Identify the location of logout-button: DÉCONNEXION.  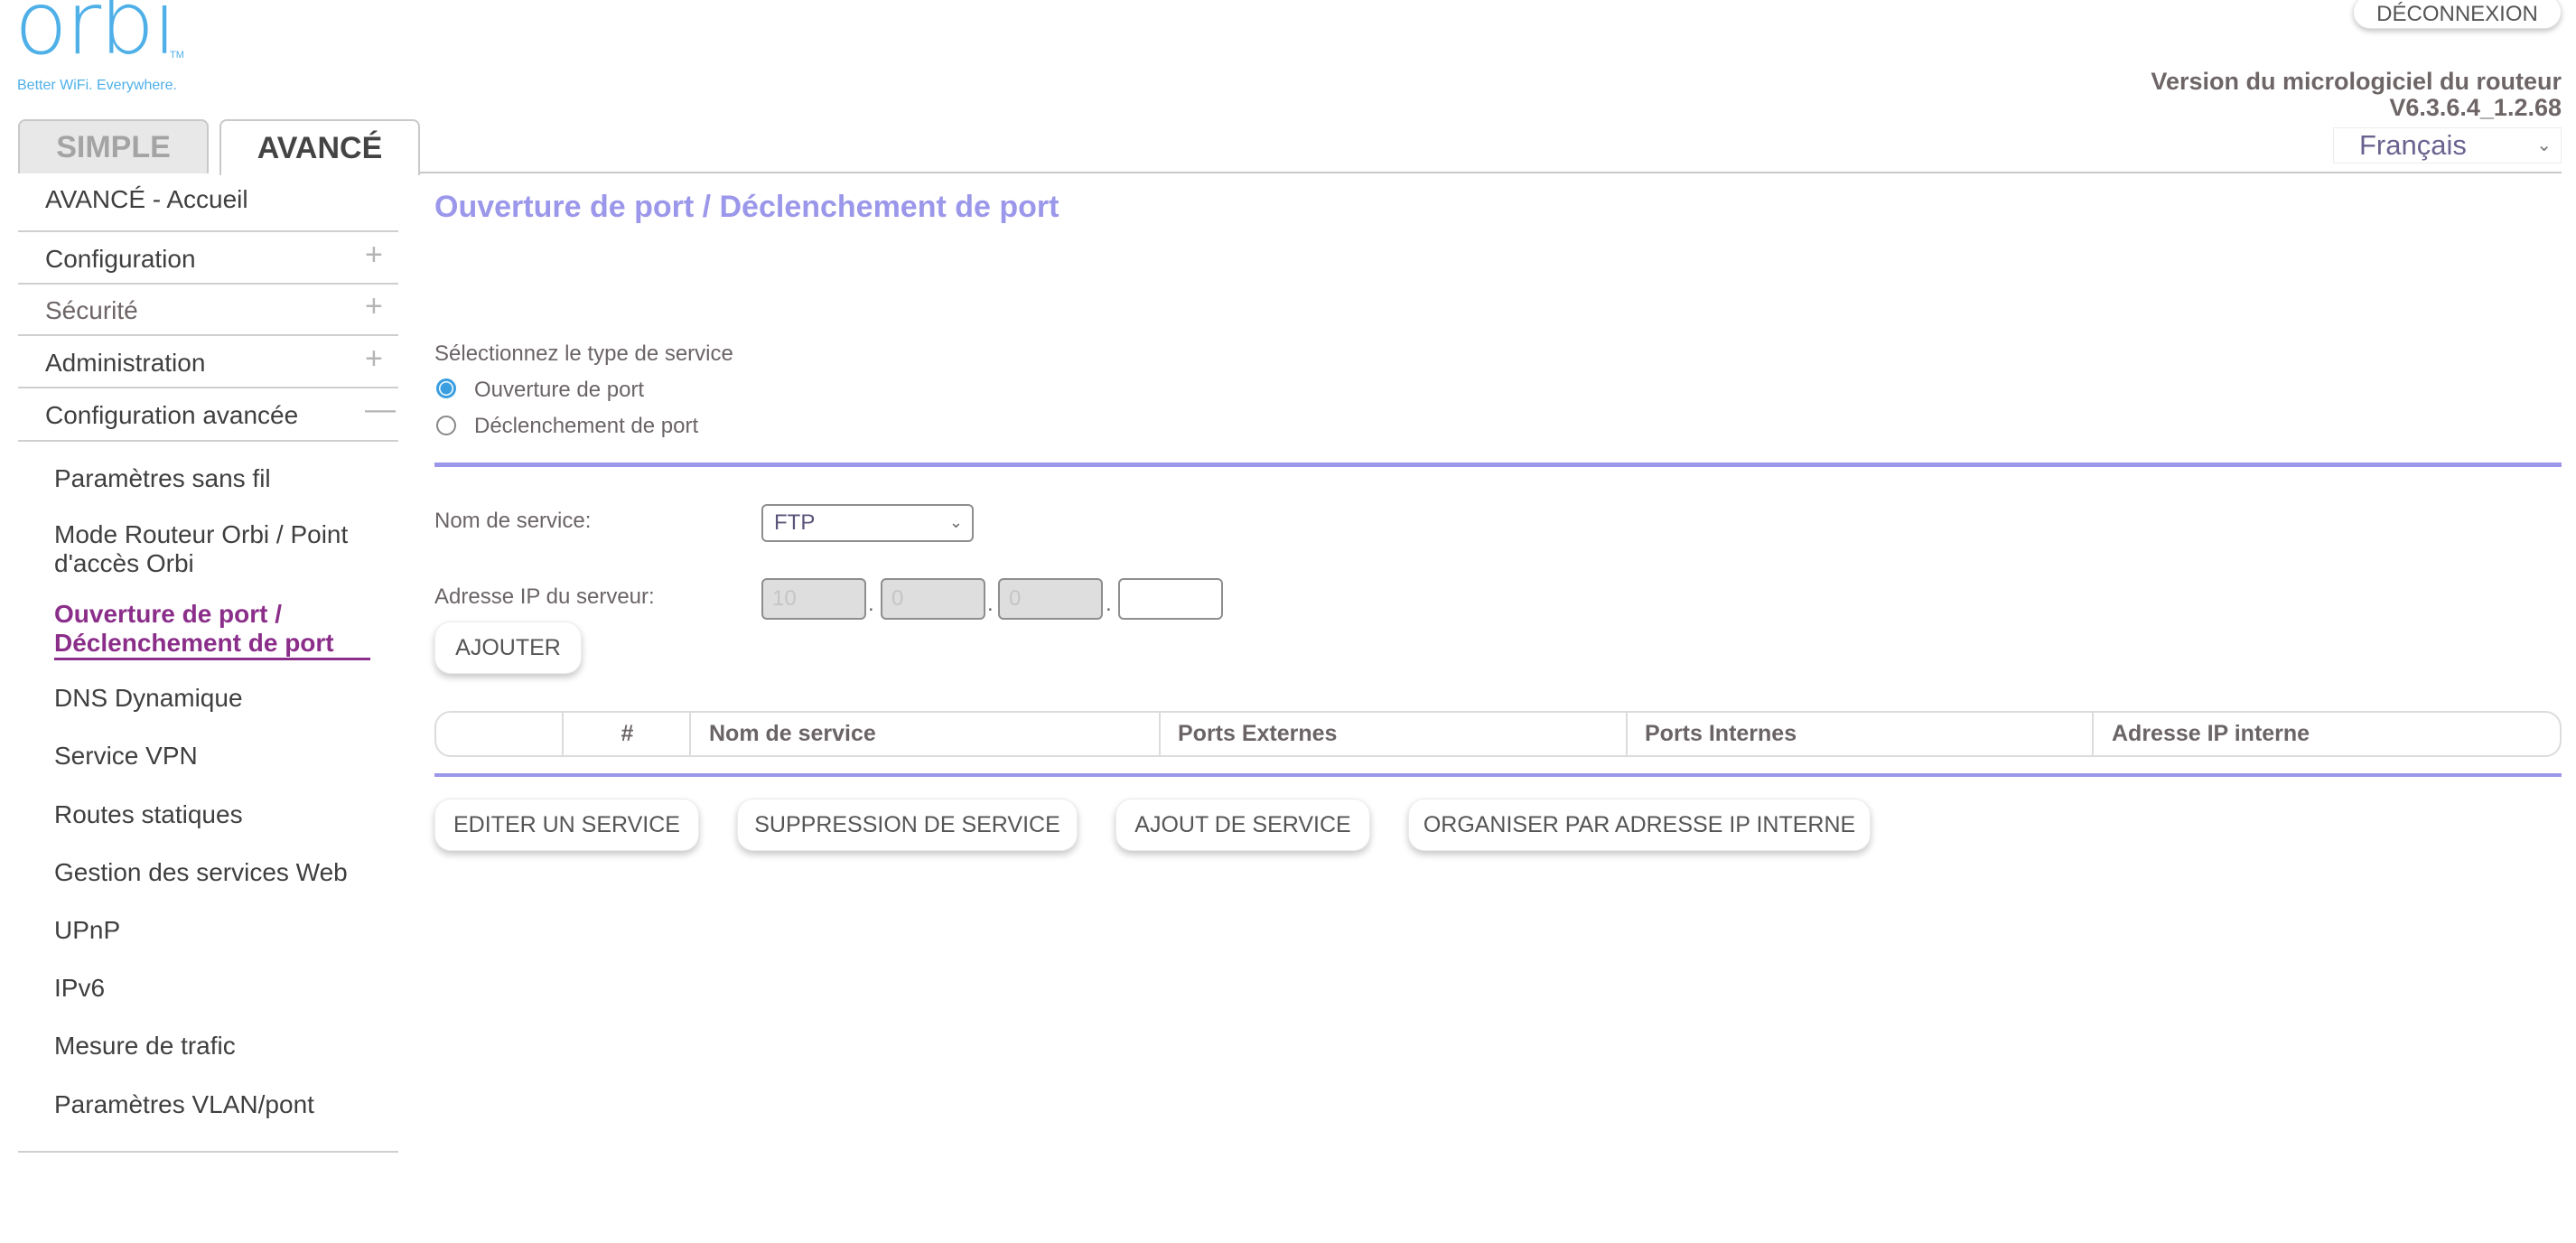
(2457, 14).